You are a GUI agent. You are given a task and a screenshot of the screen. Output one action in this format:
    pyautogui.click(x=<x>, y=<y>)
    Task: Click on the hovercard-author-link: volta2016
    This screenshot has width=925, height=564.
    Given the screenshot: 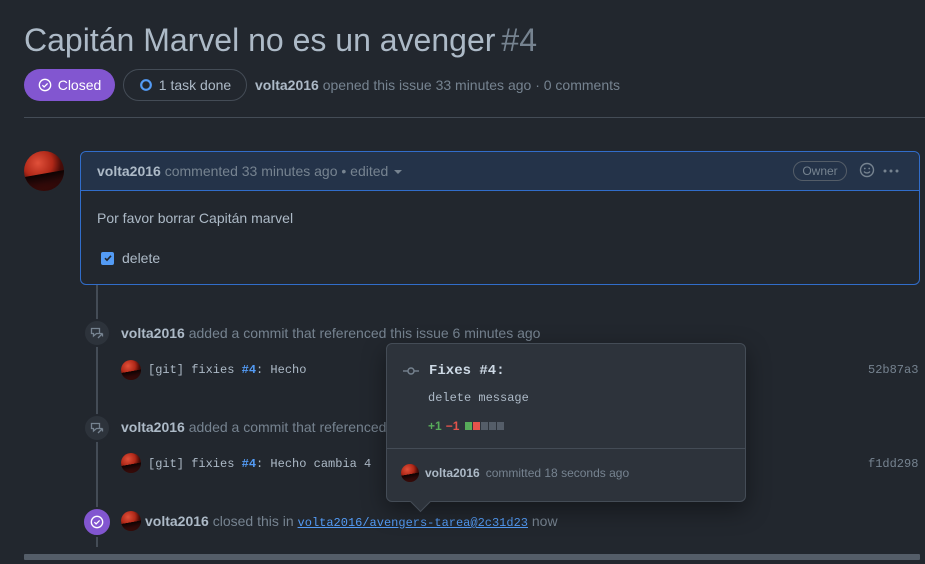 What is the action you would take?
    pyautogui.click(x=452, y=473)
    